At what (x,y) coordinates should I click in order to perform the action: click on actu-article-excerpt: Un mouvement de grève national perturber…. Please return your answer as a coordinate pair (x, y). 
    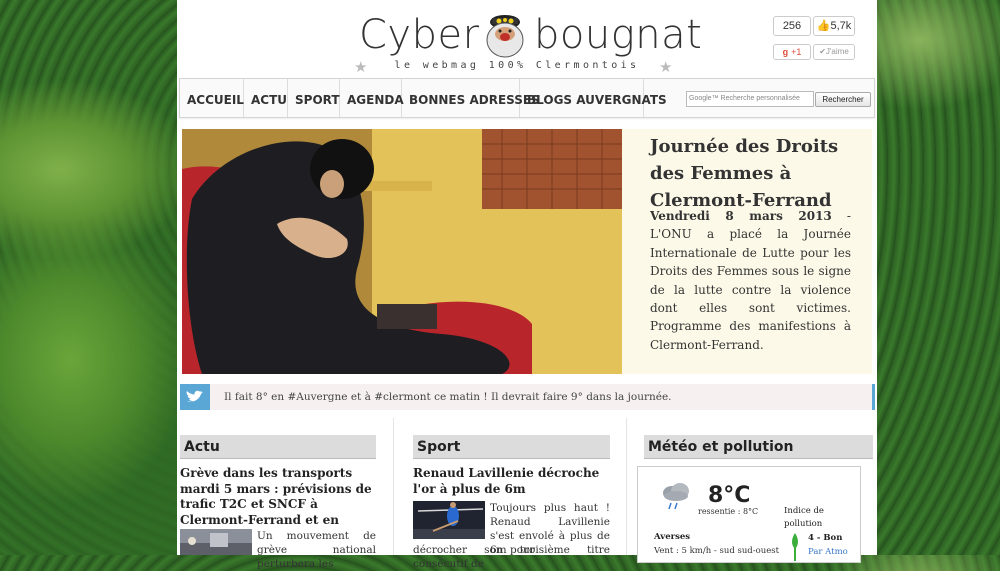
    Looking at the image, I should click on (316, 550).